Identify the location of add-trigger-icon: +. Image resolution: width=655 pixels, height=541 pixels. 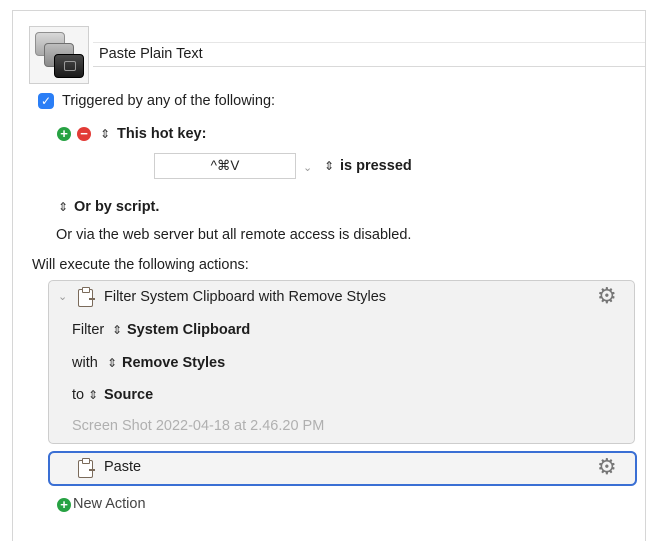
(64, 134).